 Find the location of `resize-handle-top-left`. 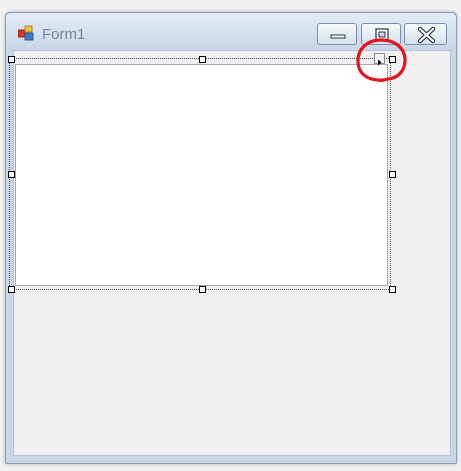

resize-handle-top-left is located at coordinates (11, 59).